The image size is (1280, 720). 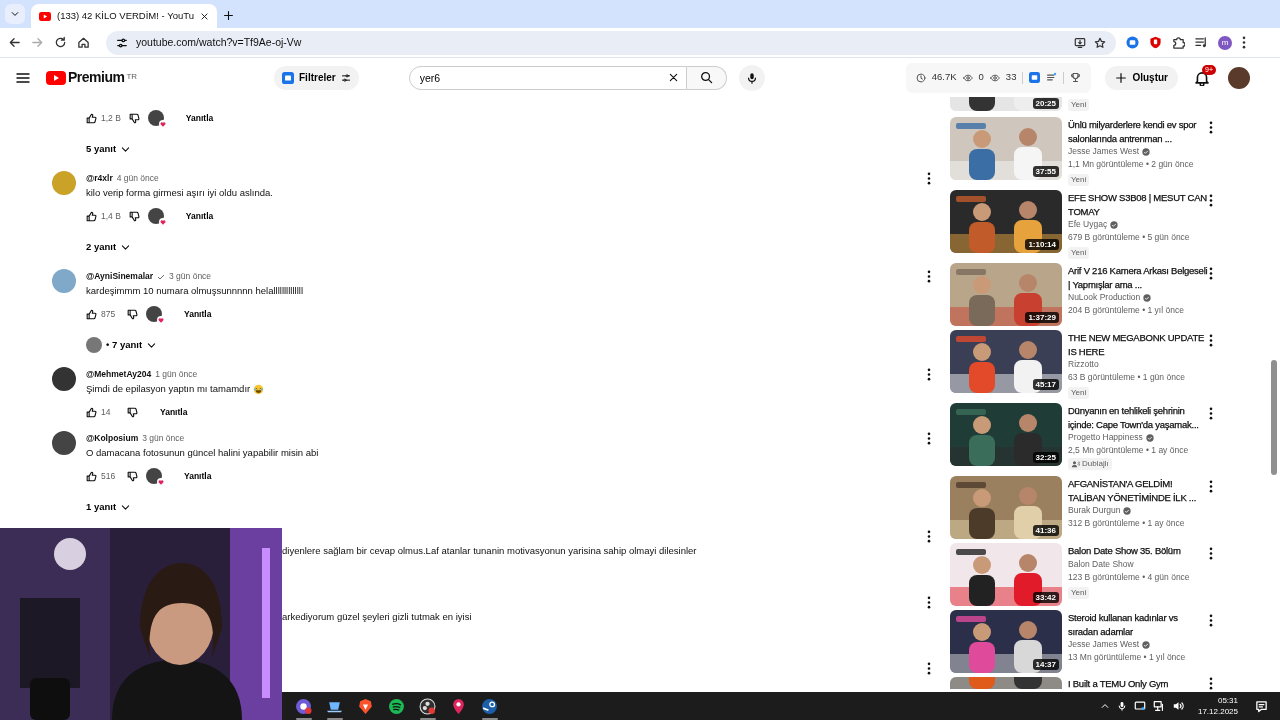 What do you see at coordinates (137, 178) in the screenshot?
I see `comment-time: 4 gün önce` at bounding box center [137, 178].